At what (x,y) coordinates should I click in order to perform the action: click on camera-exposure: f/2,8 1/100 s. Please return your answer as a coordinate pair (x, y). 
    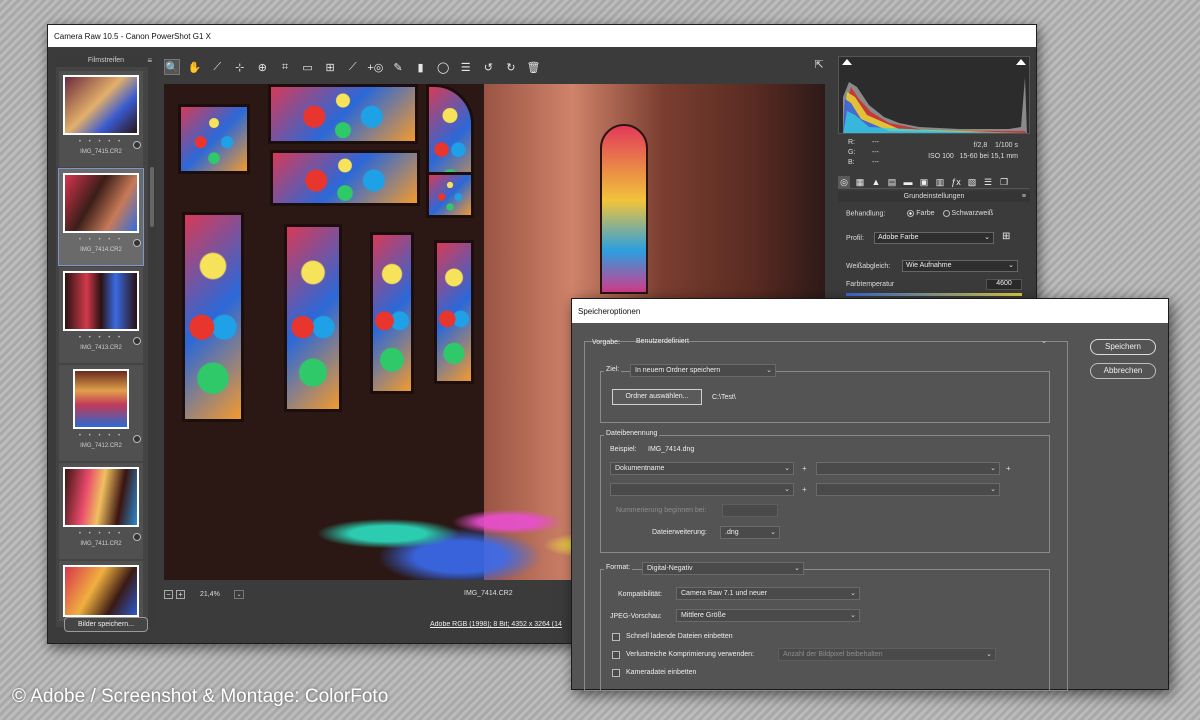
    Looking at the image, I should click on (973, 145).